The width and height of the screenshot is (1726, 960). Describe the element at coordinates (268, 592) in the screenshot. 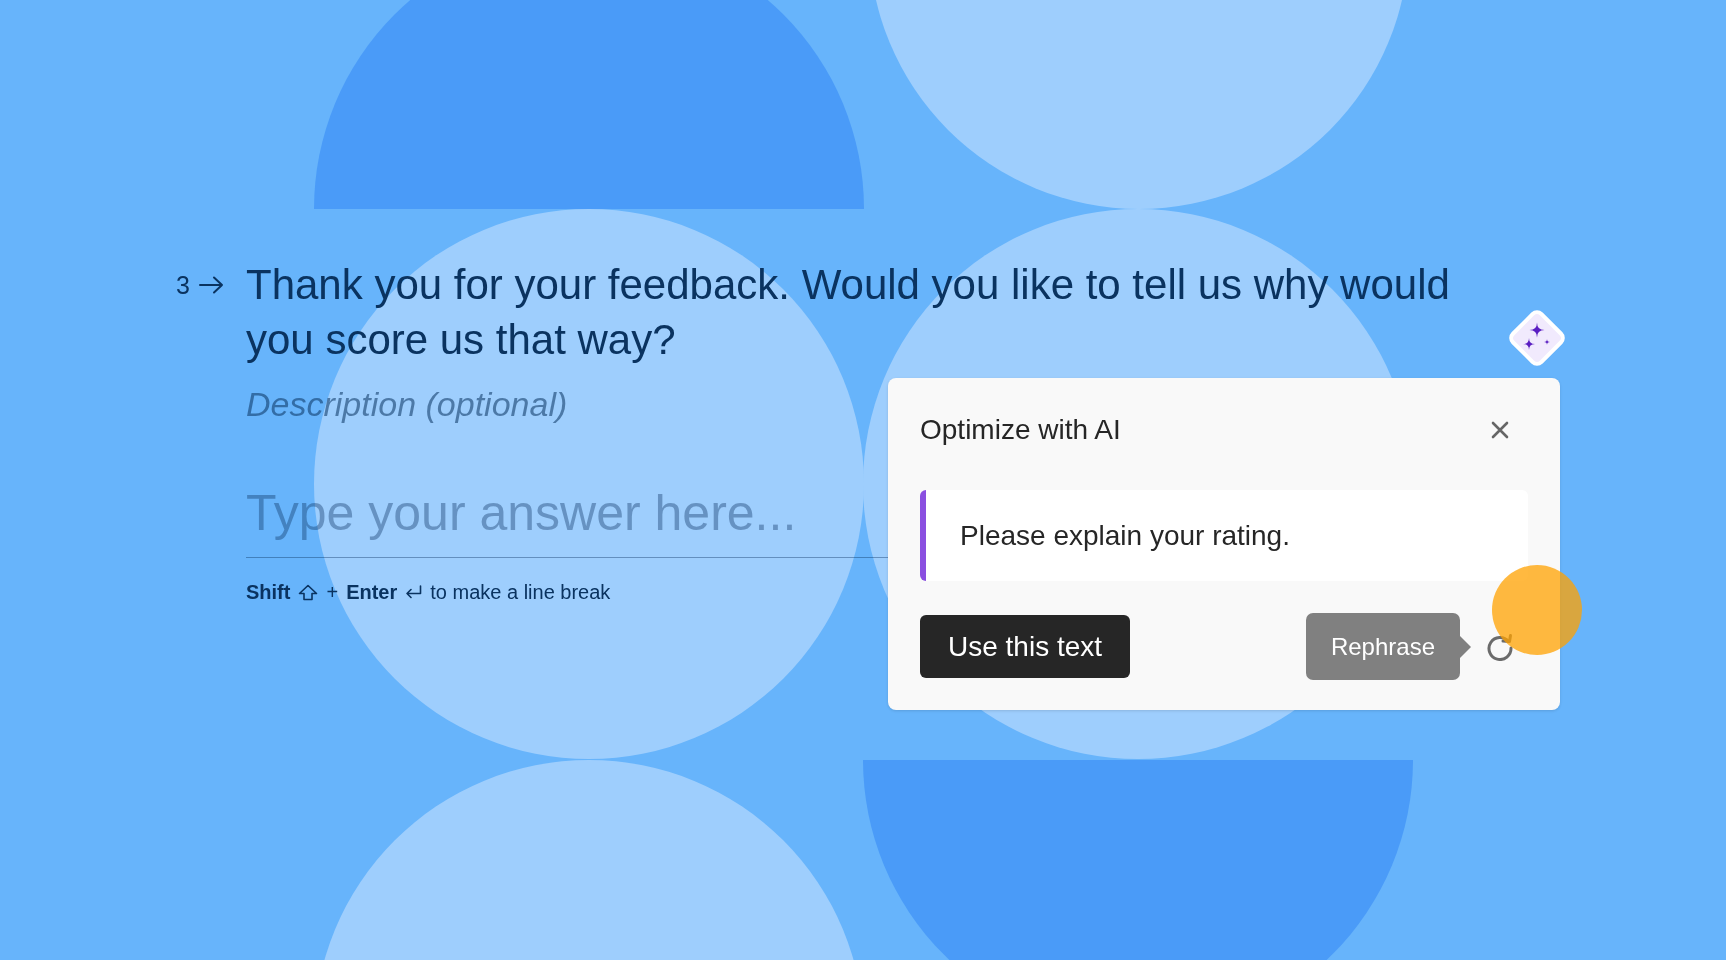

I see `shift-key-label: Shift` at that location.